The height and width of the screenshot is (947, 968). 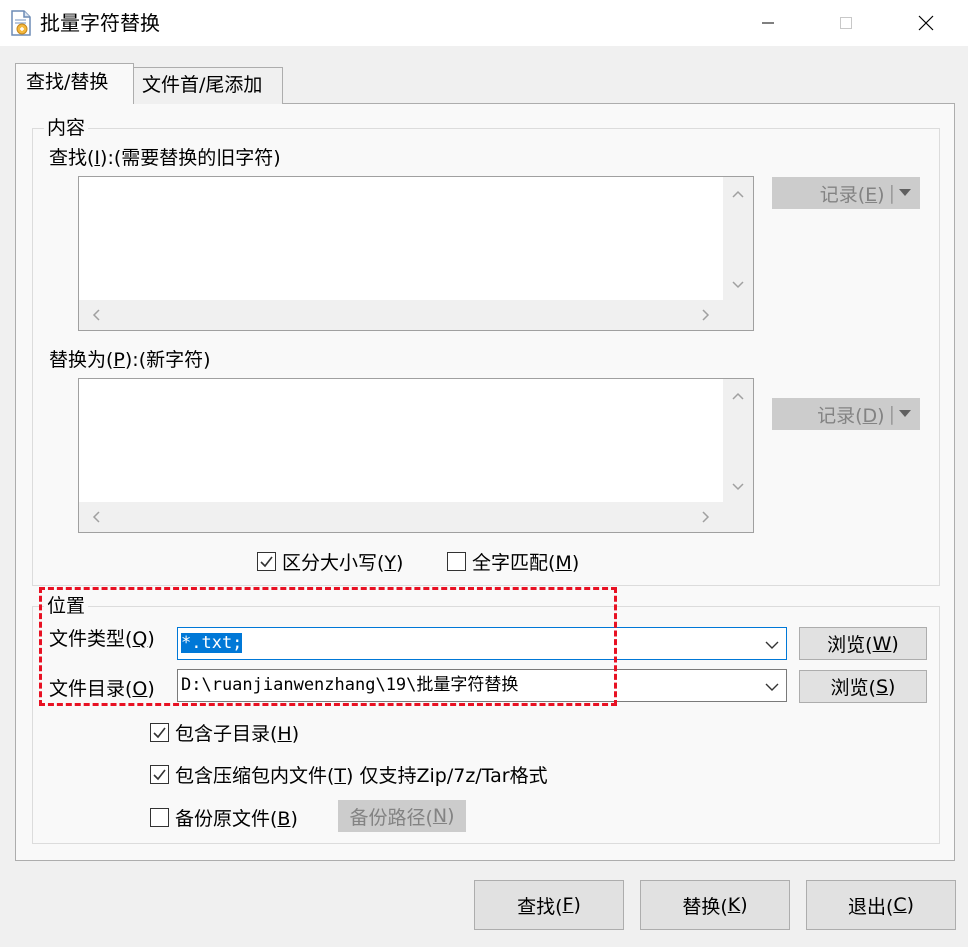 I want to click on replace-textarea, so click(x=416, y=455).